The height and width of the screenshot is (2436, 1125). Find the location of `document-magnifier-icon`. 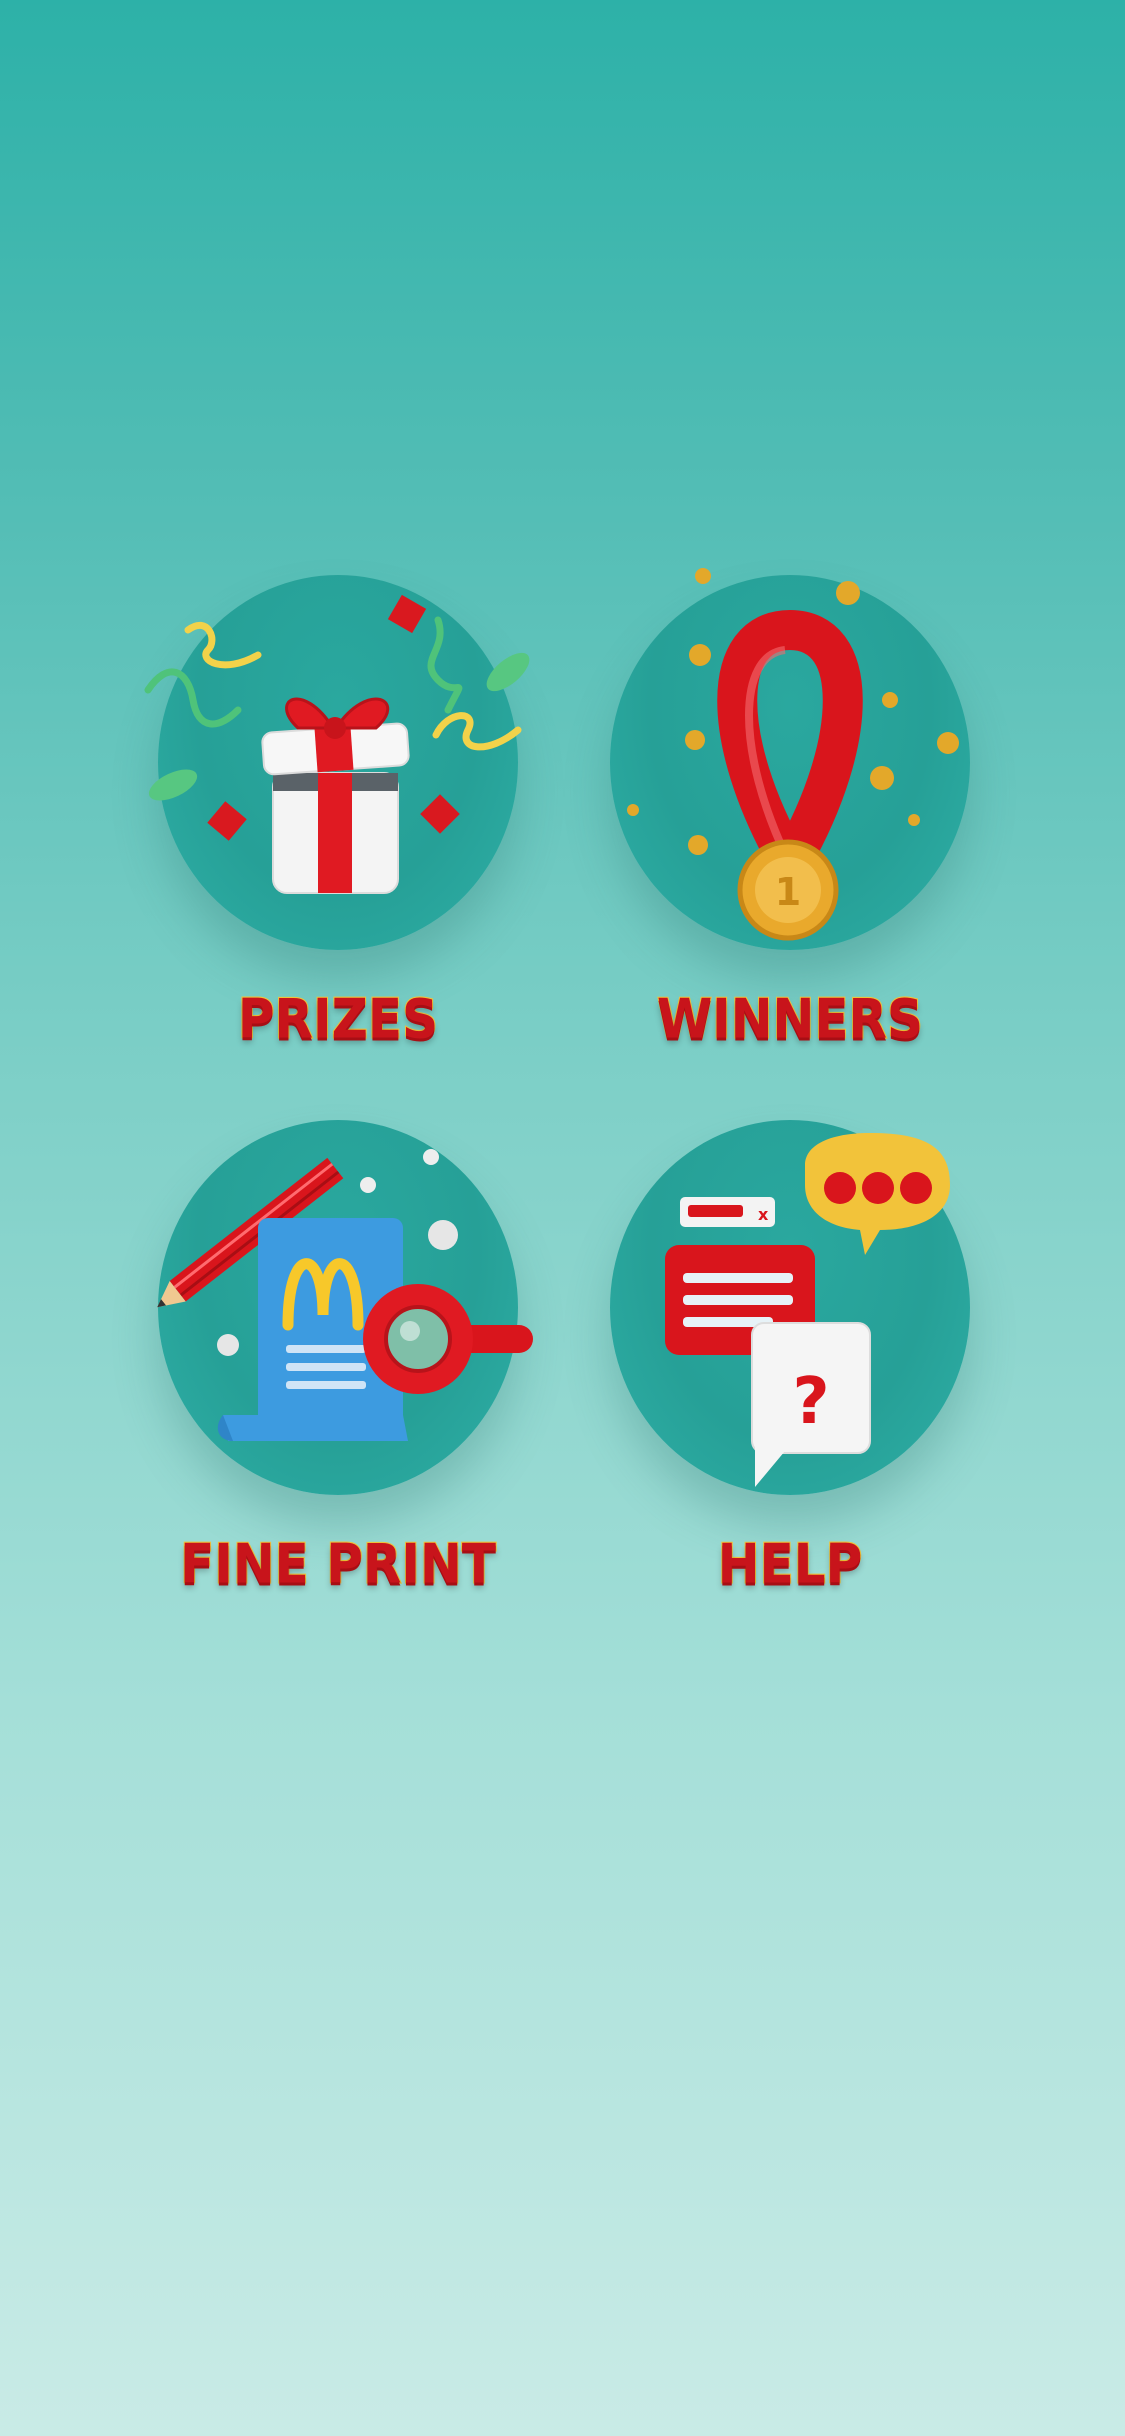

document-magnifier-icon is located at coordinates (345, 1295).